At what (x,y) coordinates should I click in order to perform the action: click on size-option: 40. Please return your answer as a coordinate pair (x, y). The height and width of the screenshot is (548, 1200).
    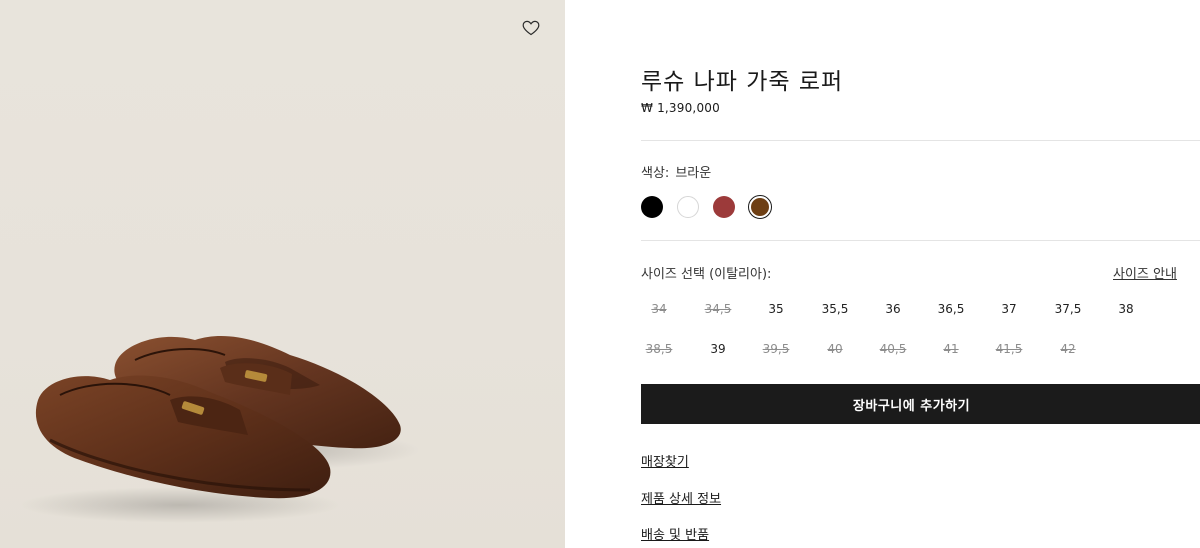
    Looking at the image, I should click on (835, 349).